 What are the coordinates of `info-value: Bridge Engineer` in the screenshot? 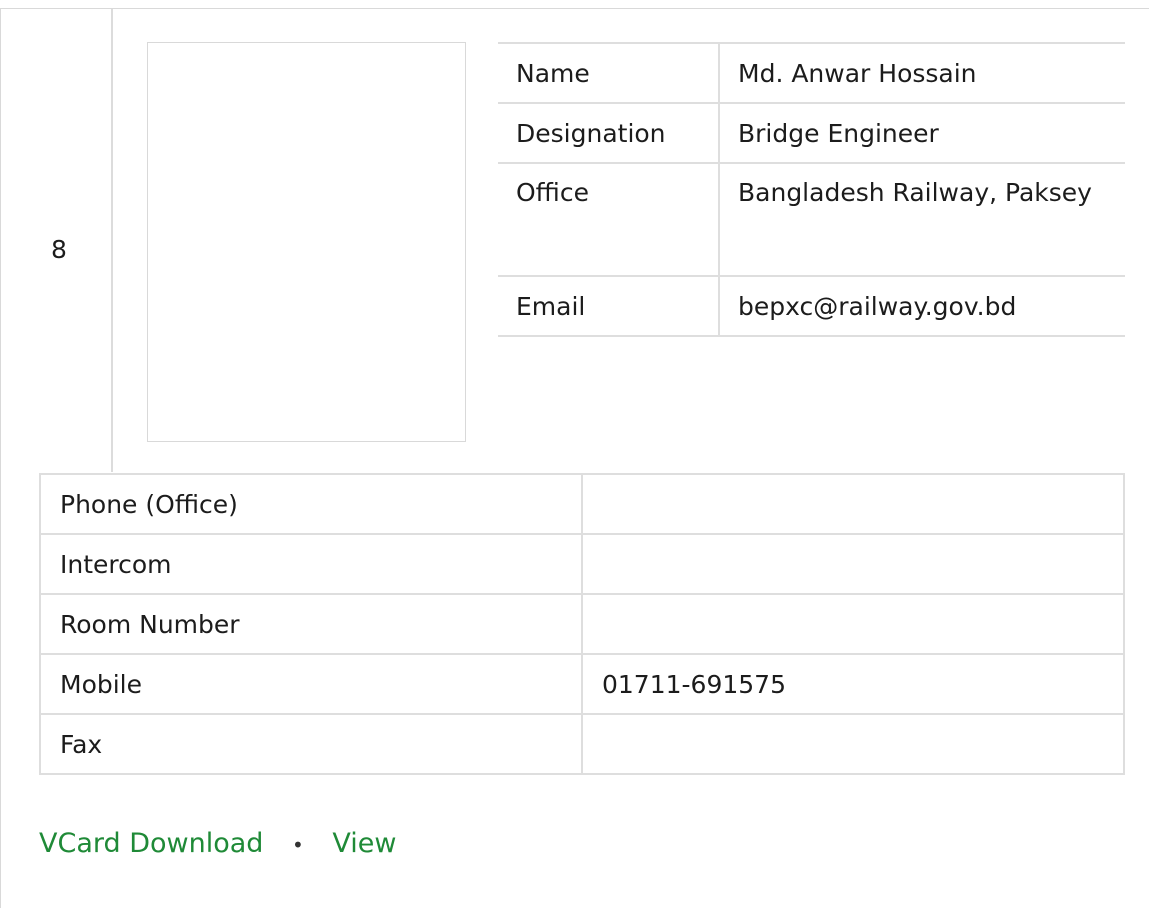 It's located at (922, 133).